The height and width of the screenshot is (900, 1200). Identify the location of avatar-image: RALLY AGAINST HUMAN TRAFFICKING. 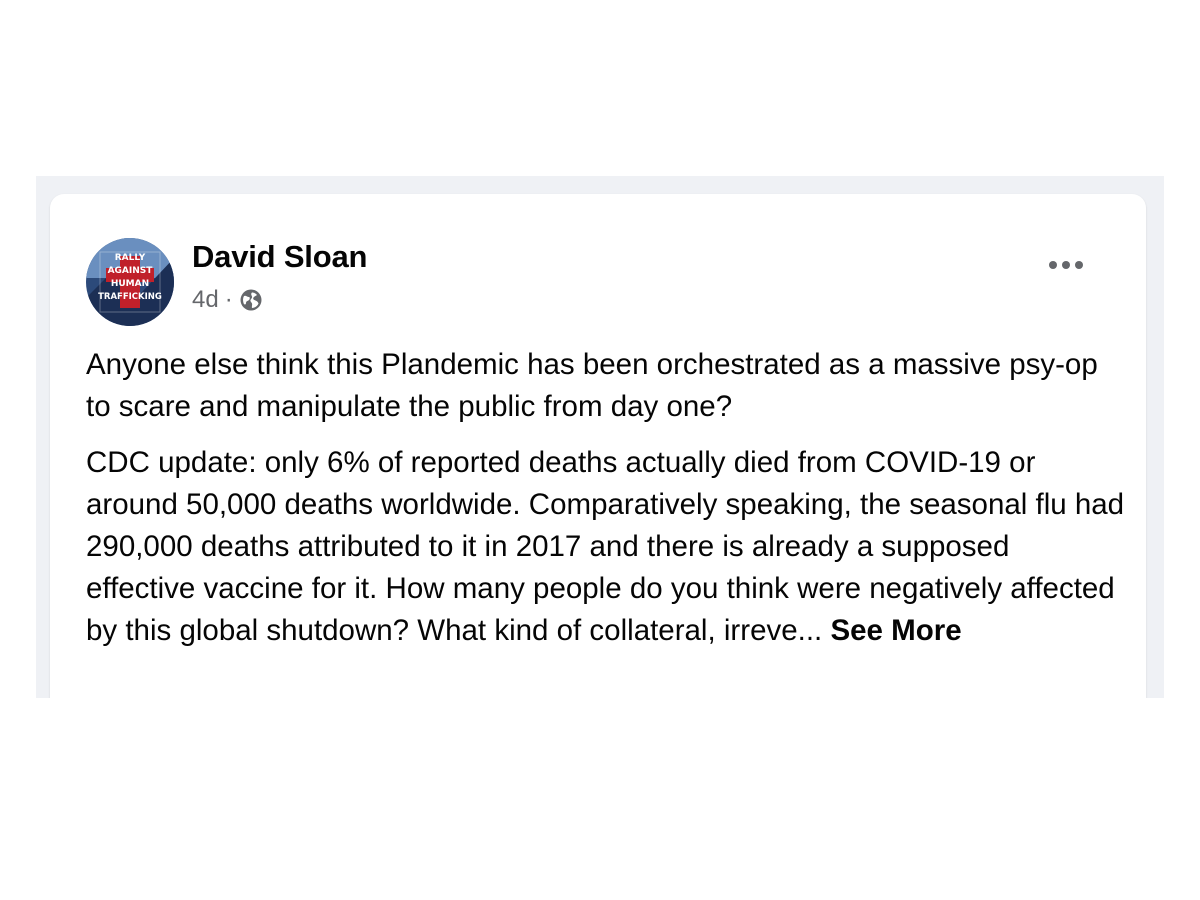
(130, 282).